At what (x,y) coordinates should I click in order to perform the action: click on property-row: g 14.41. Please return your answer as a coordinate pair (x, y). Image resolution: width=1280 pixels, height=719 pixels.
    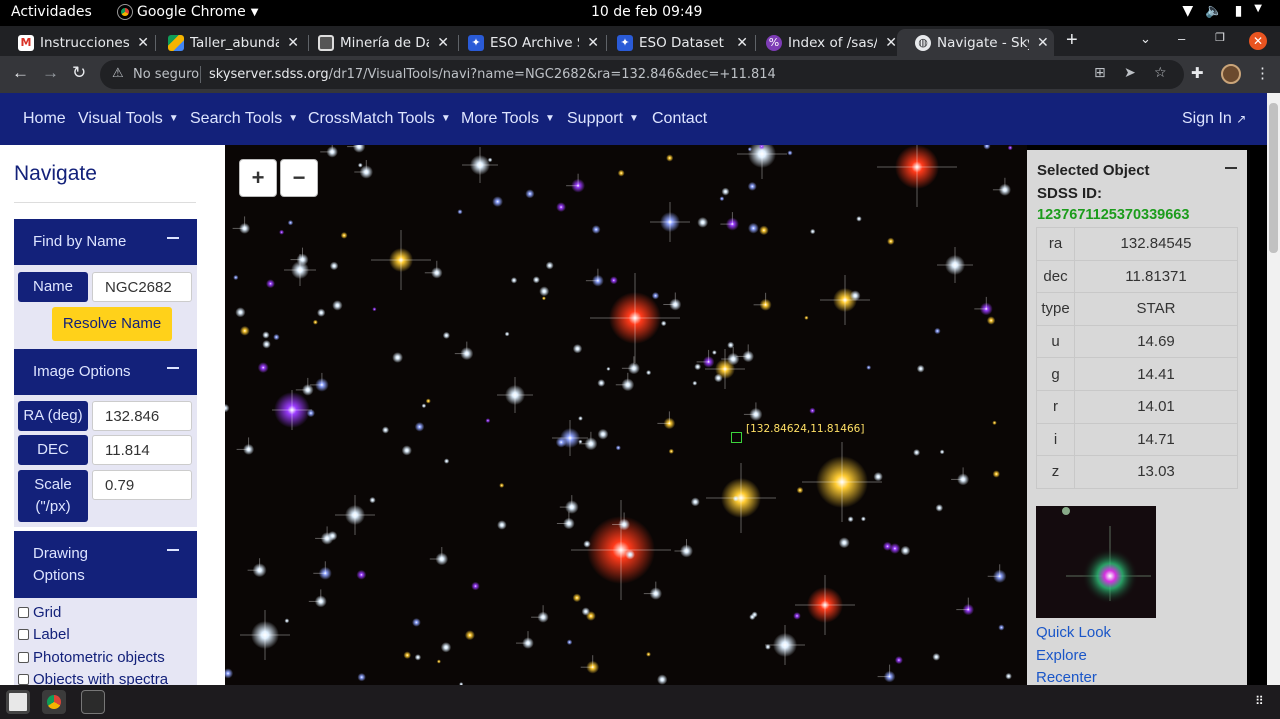
    Looking at the image, I should click on (1137, 374).